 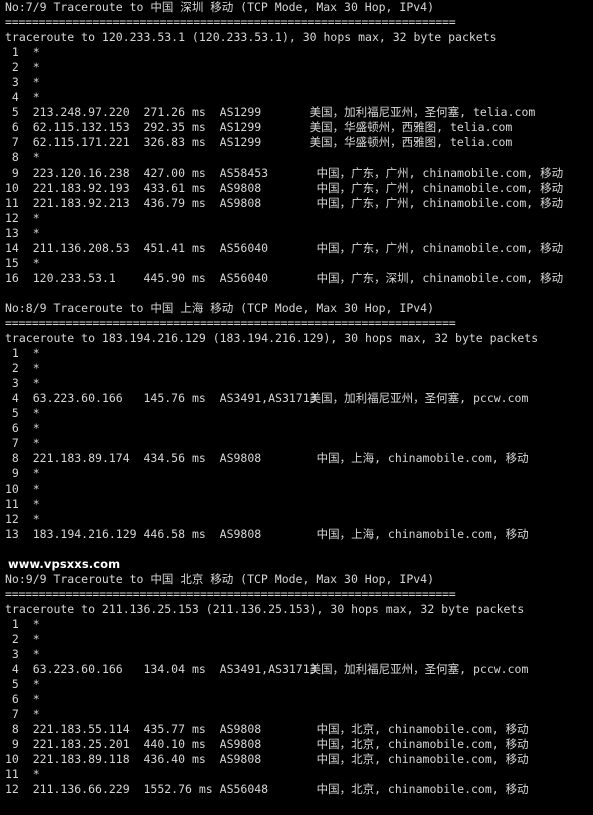 I want to click on traceroute-hop-row: 2 *, so click(x=296, y=639).